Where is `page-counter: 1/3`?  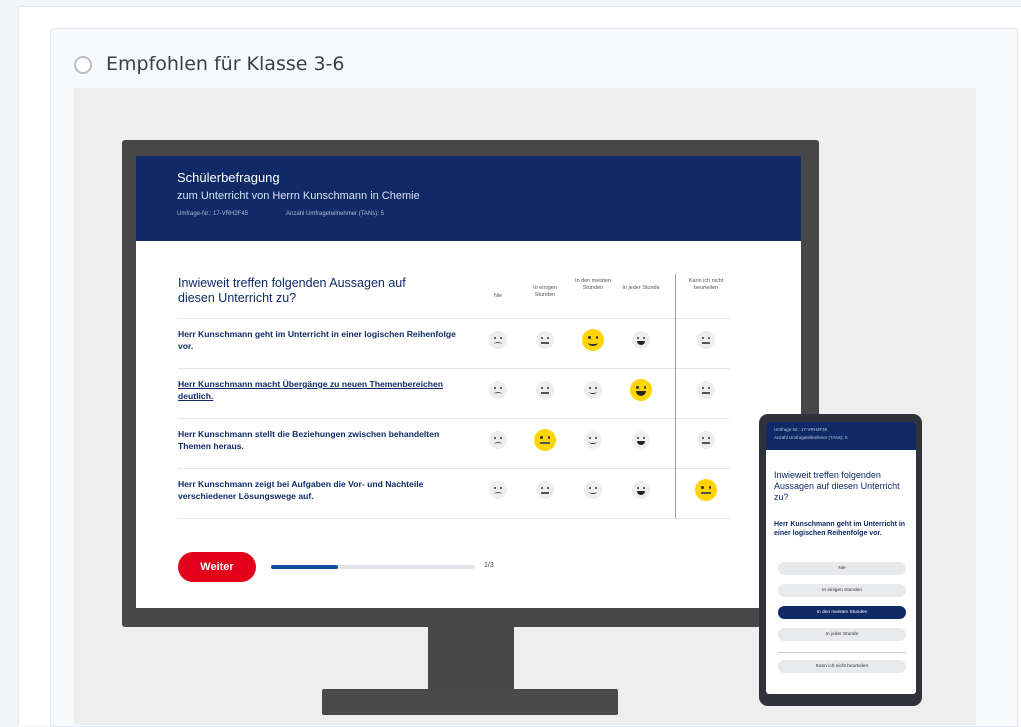 page-counter: 1/3 is located at coordinates (489, 565).